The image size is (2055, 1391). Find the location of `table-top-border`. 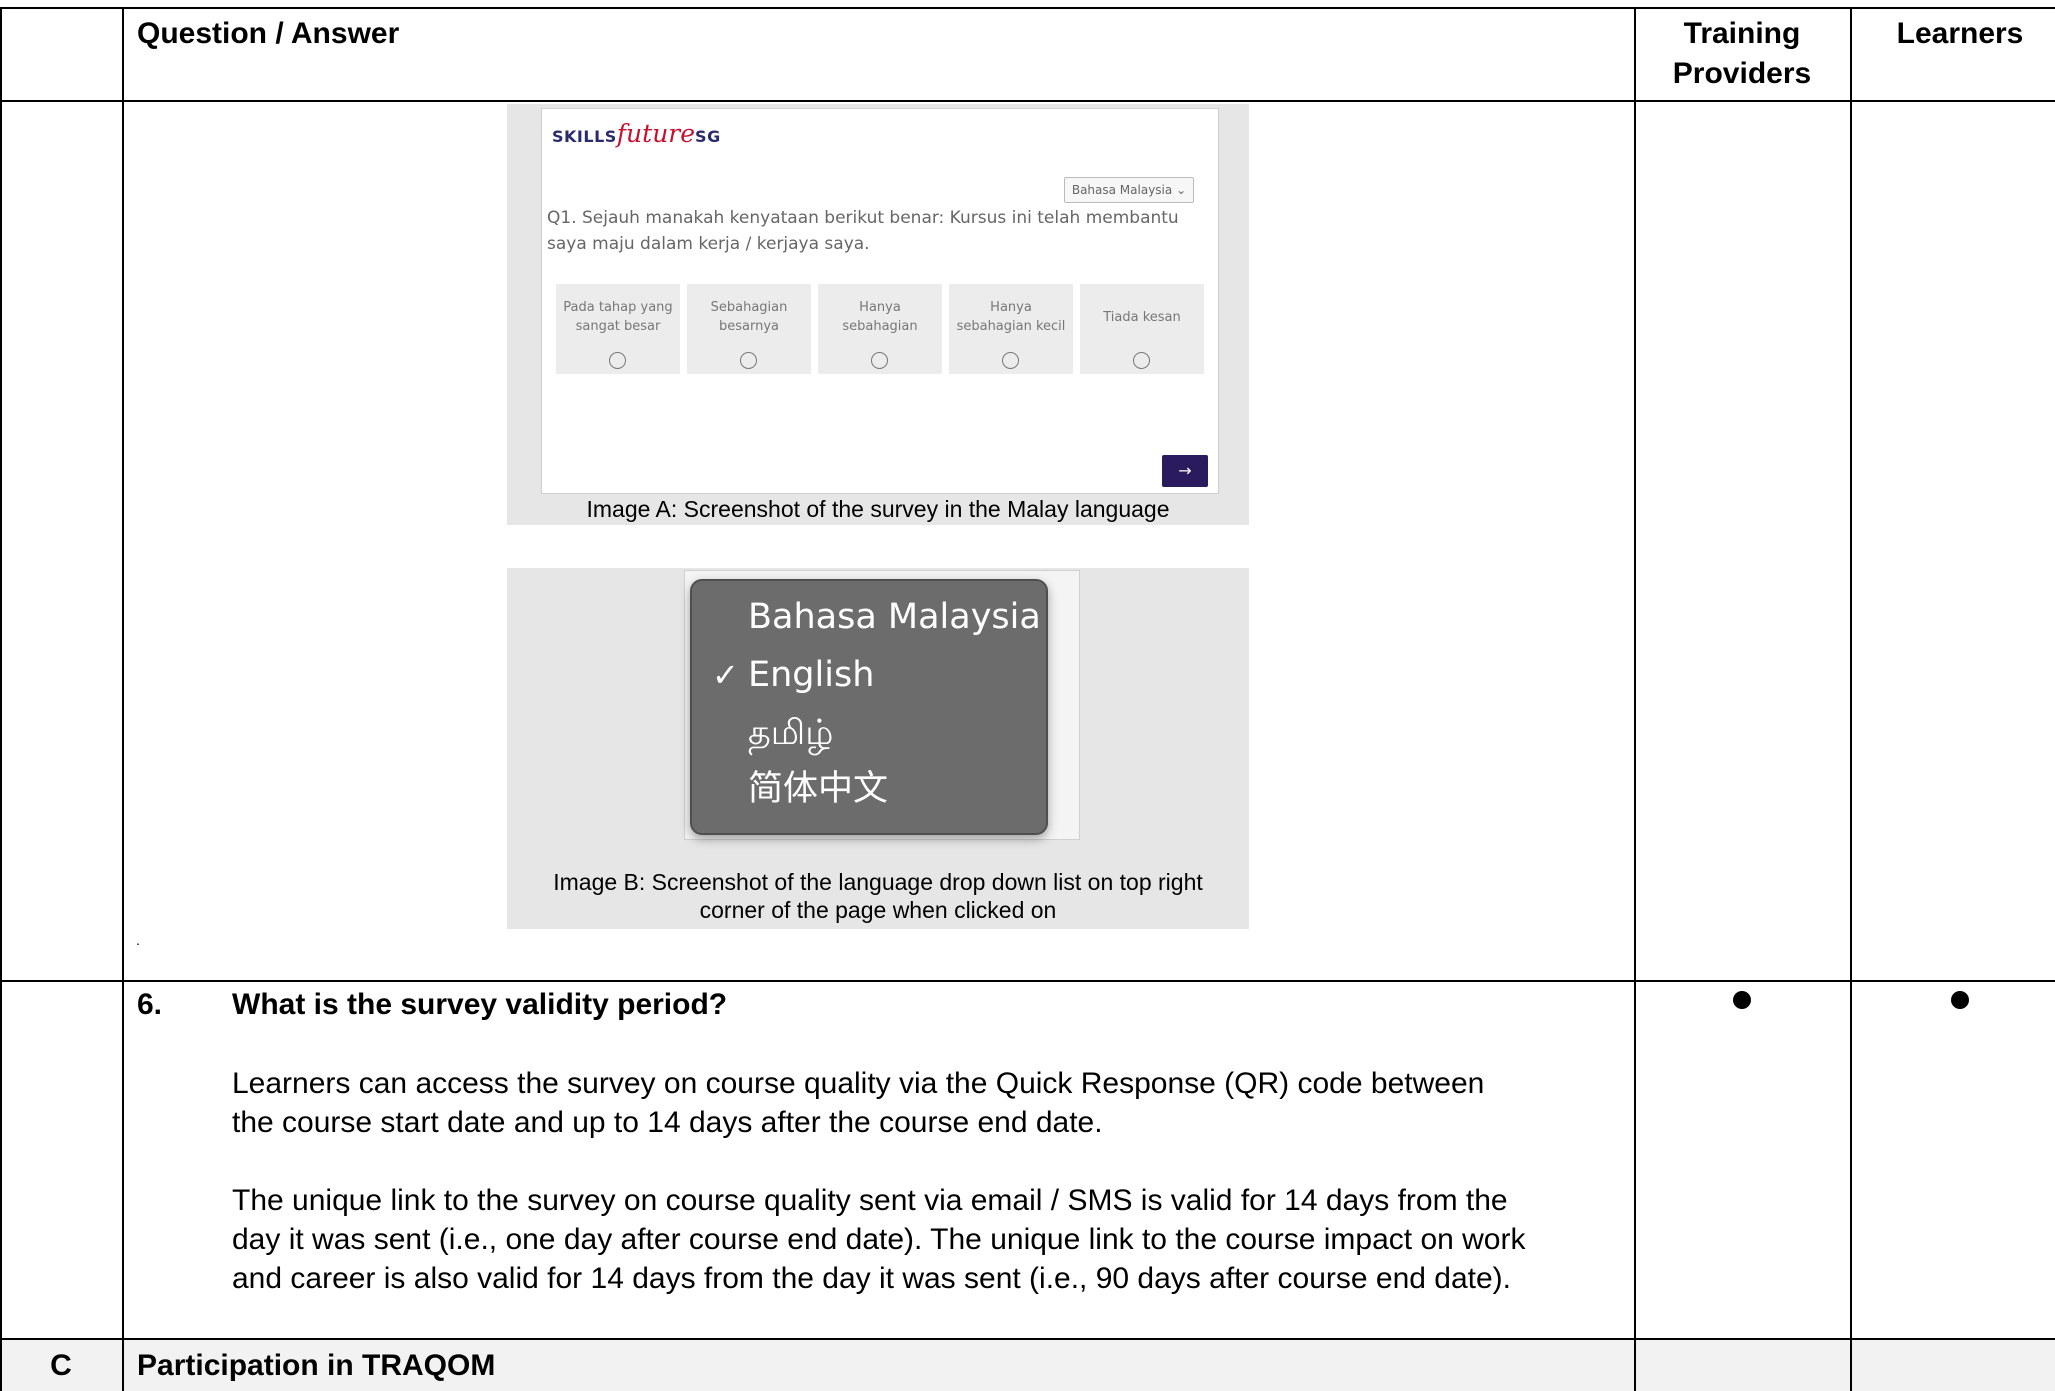

table-top-border is located at coordinates (1027, 8).